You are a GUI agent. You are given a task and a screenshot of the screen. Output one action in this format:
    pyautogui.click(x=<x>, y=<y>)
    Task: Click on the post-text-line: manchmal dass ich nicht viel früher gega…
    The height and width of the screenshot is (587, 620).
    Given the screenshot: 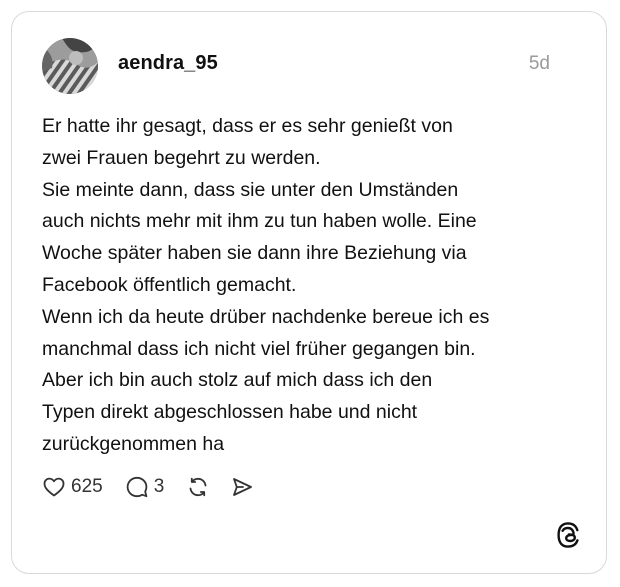 What is the action you would take?
    pyautogui.click(x=259, y=348)
    